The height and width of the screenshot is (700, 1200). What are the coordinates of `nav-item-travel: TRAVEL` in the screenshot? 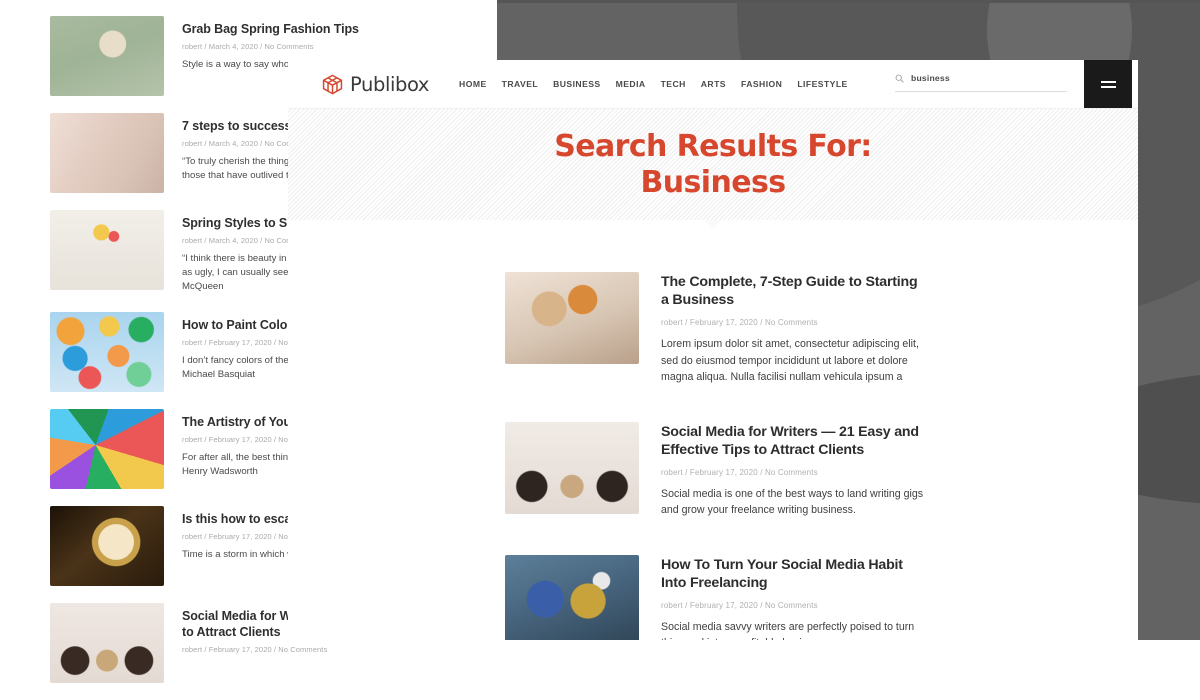 It's located at (520, 84).